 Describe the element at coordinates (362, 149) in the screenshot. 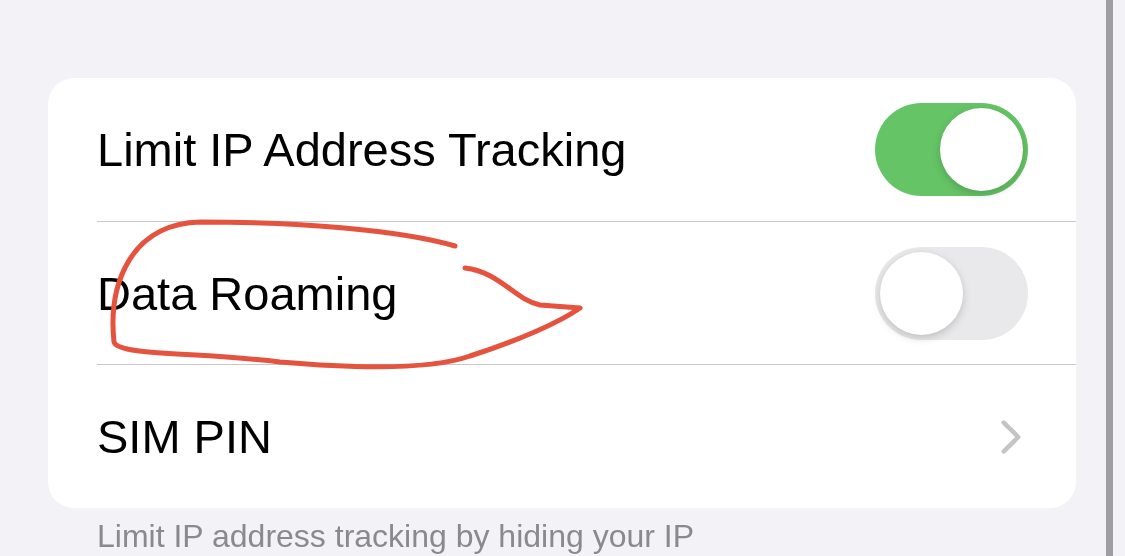

I see `row-label: Limit IP Address Tracking` at that location.